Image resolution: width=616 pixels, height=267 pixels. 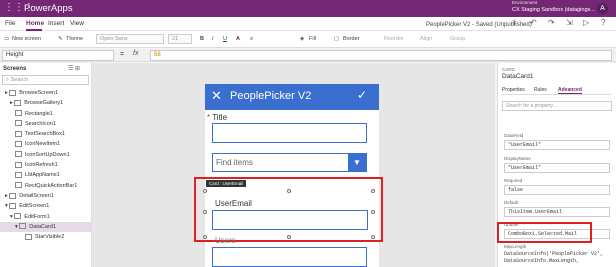 What do you see at coordinates (26, 39) in the screenshot?
I see `new-screen-button: New screen` at bounding box center [26, 39].